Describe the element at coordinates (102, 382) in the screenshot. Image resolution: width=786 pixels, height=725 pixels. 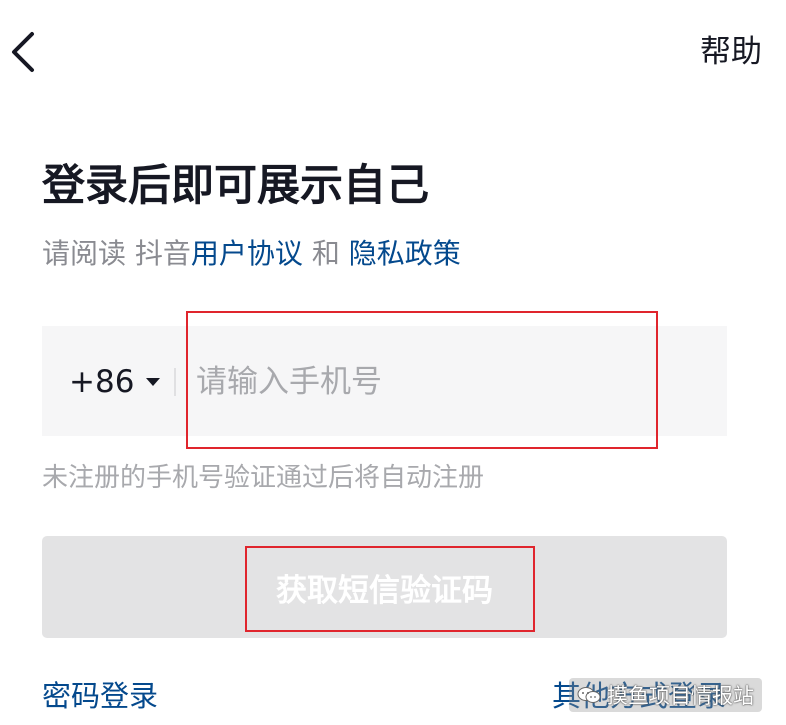
I see `country-code-value: +86` at that location.